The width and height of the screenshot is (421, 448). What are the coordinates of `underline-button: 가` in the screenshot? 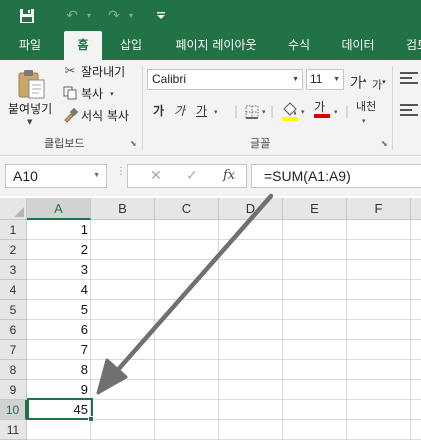 It's located at (201, 111).